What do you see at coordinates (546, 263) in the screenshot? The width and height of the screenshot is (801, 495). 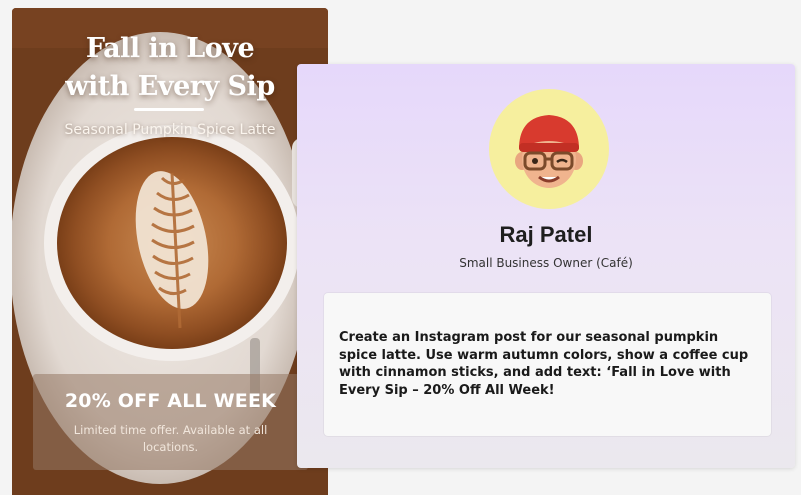 I see `persona-role: Small Business Owner (Café)` at bounding box center [546, 263].